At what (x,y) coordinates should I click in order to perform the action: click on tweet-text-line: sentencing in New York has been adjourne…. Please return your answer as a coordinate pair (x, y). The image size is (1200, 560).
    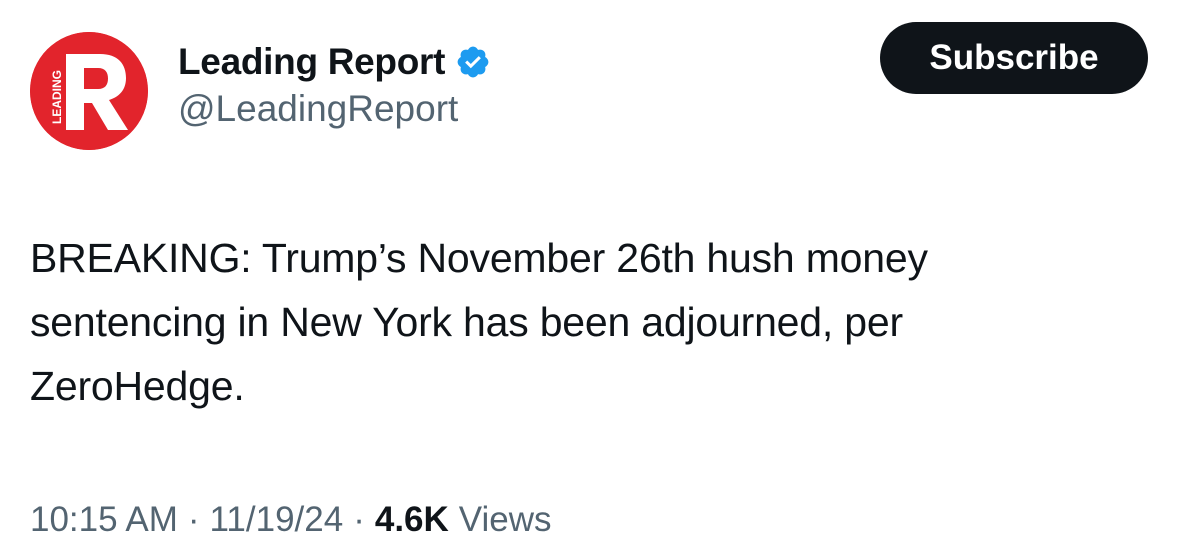
    Looking at the image, I should click on (466, 322).